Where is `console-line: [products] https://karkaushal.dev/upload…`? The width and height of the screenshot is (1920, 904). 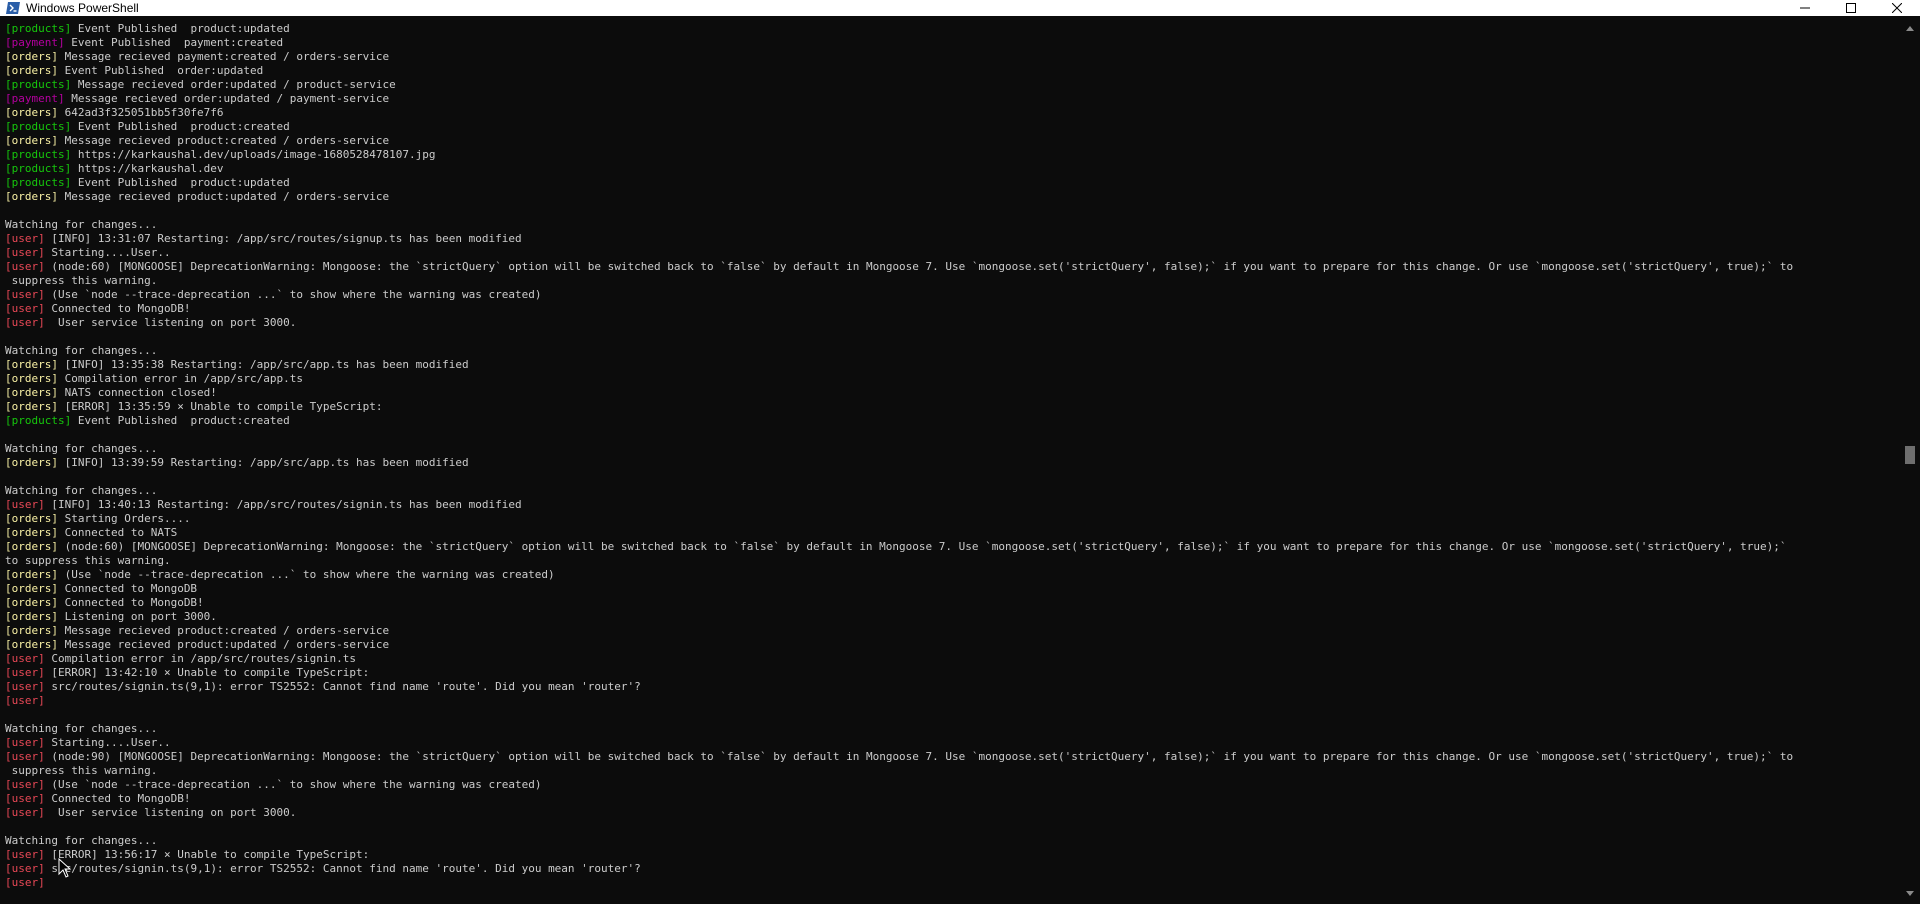
console-line: [products] https://karkaushal.dev/upload… is located at coordinates (950, 155).